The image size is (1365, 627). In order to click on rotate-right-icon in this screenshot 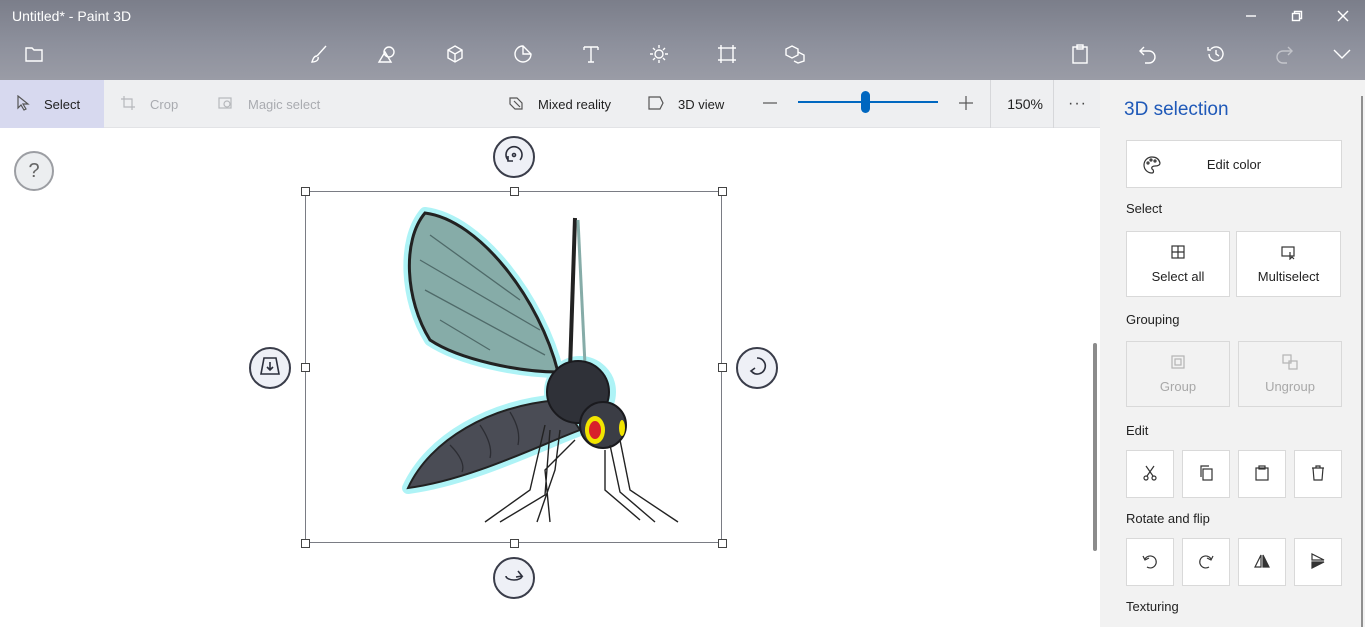, I will do `click(1206, 562)`.